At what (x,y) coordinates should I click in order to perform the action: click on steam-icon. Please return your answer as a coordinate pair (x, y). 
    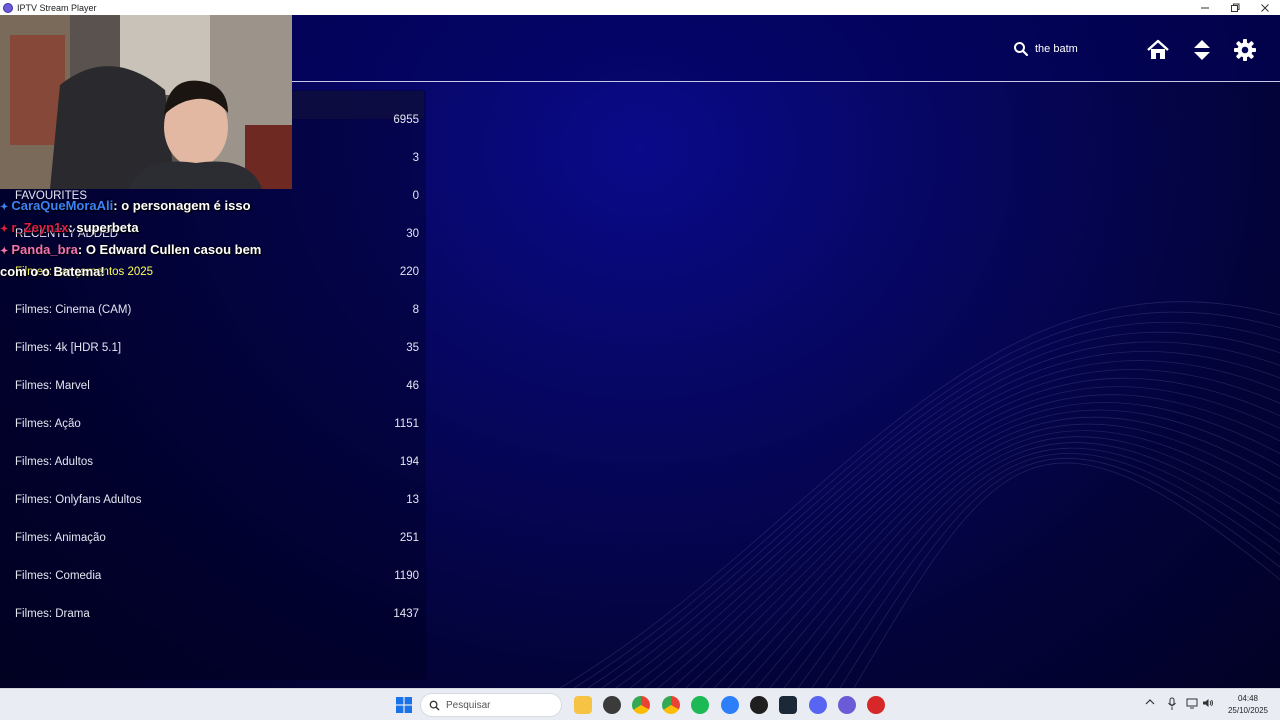
    Looking at the image, I should click on (788, 705).